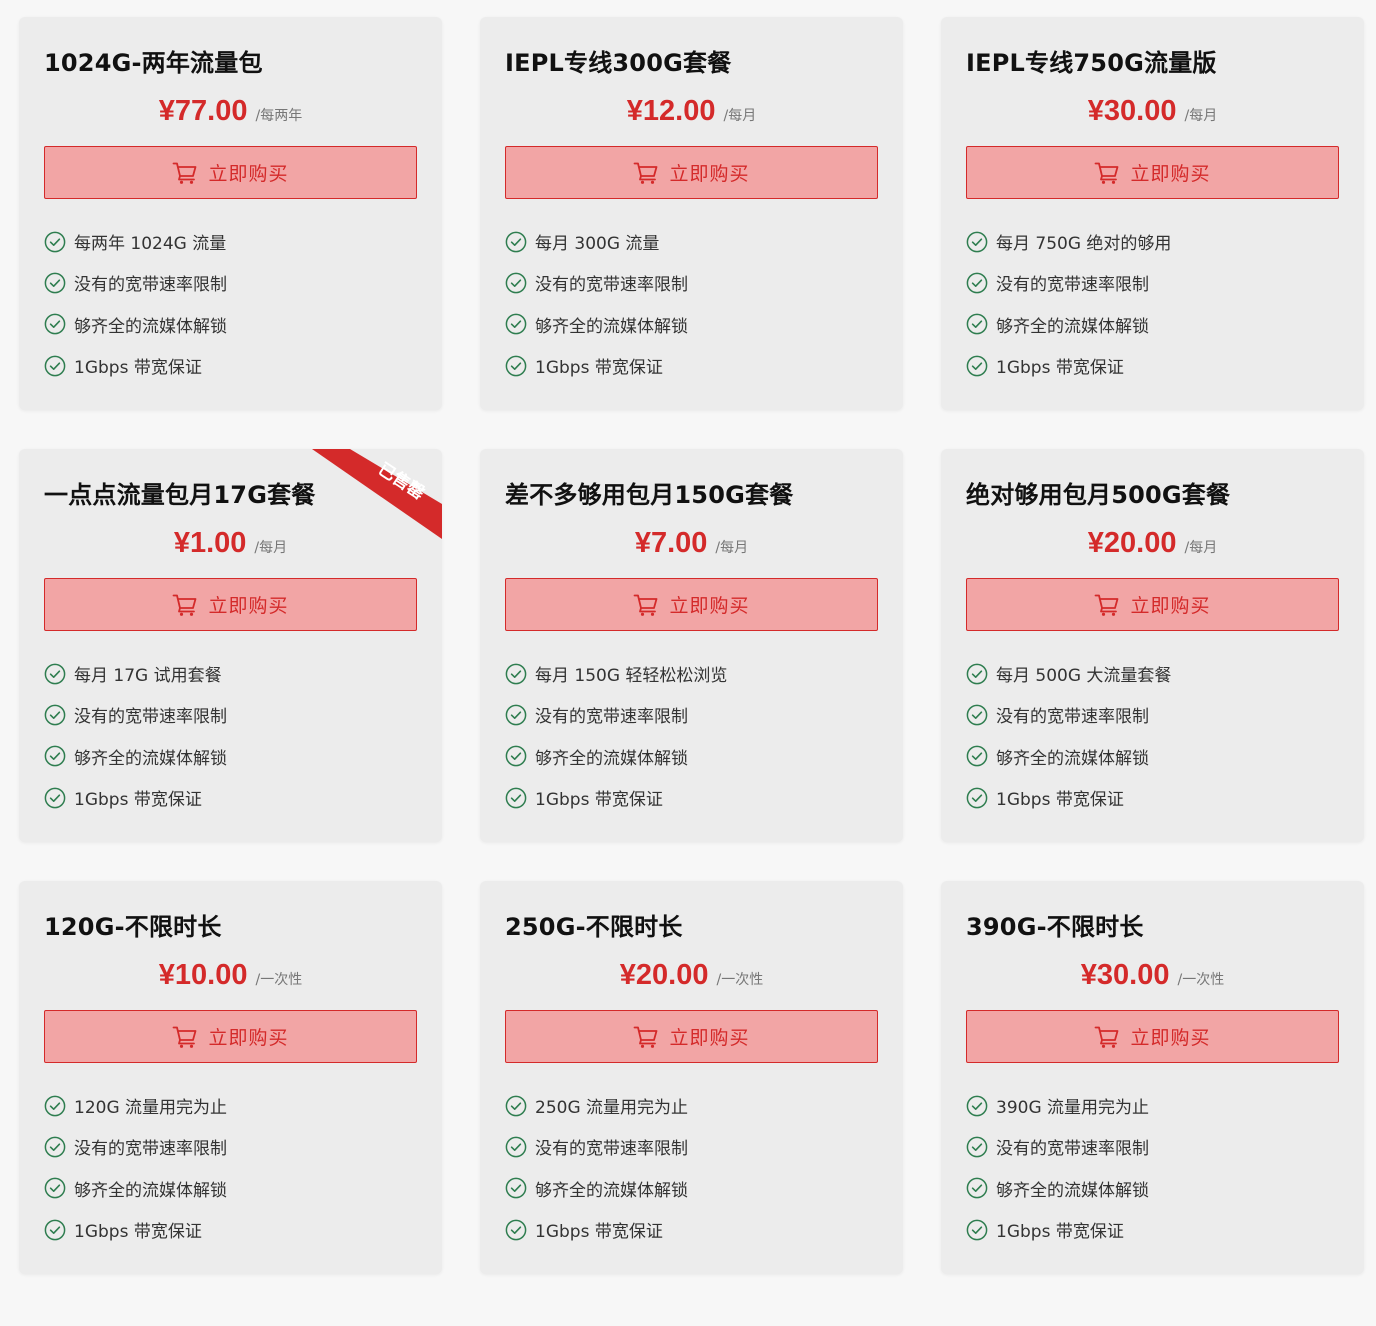 This screenshot has width=1376, height=1326. Describe the element at coordinates (1132, 111) in the screenshot. I see `plan-price: ¥30.00` at that location.